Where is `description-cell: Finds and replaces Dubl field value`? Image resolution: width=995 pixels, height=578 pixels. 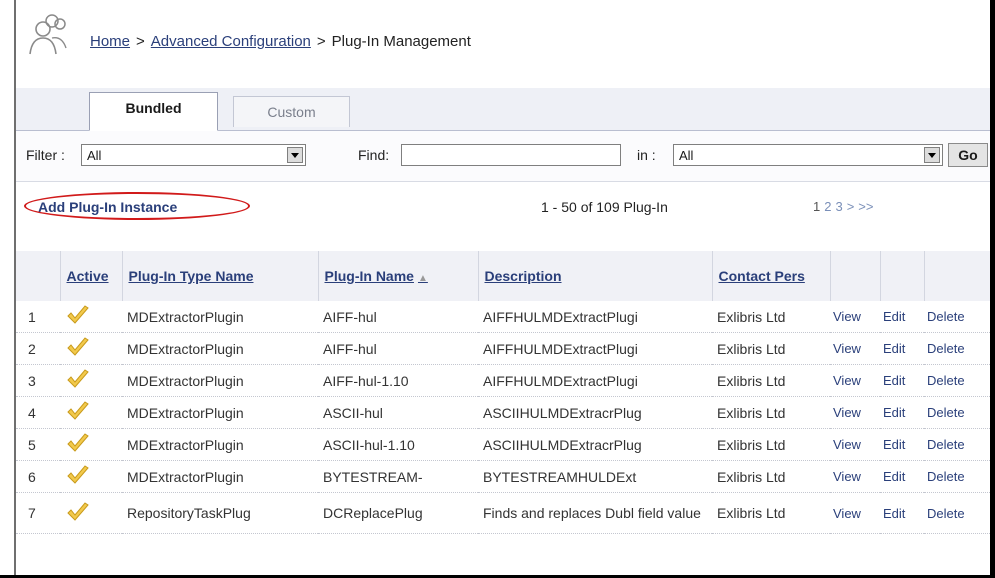 description-cell: Finds and replaces Dubl field value is located at coordinates (595, 513).